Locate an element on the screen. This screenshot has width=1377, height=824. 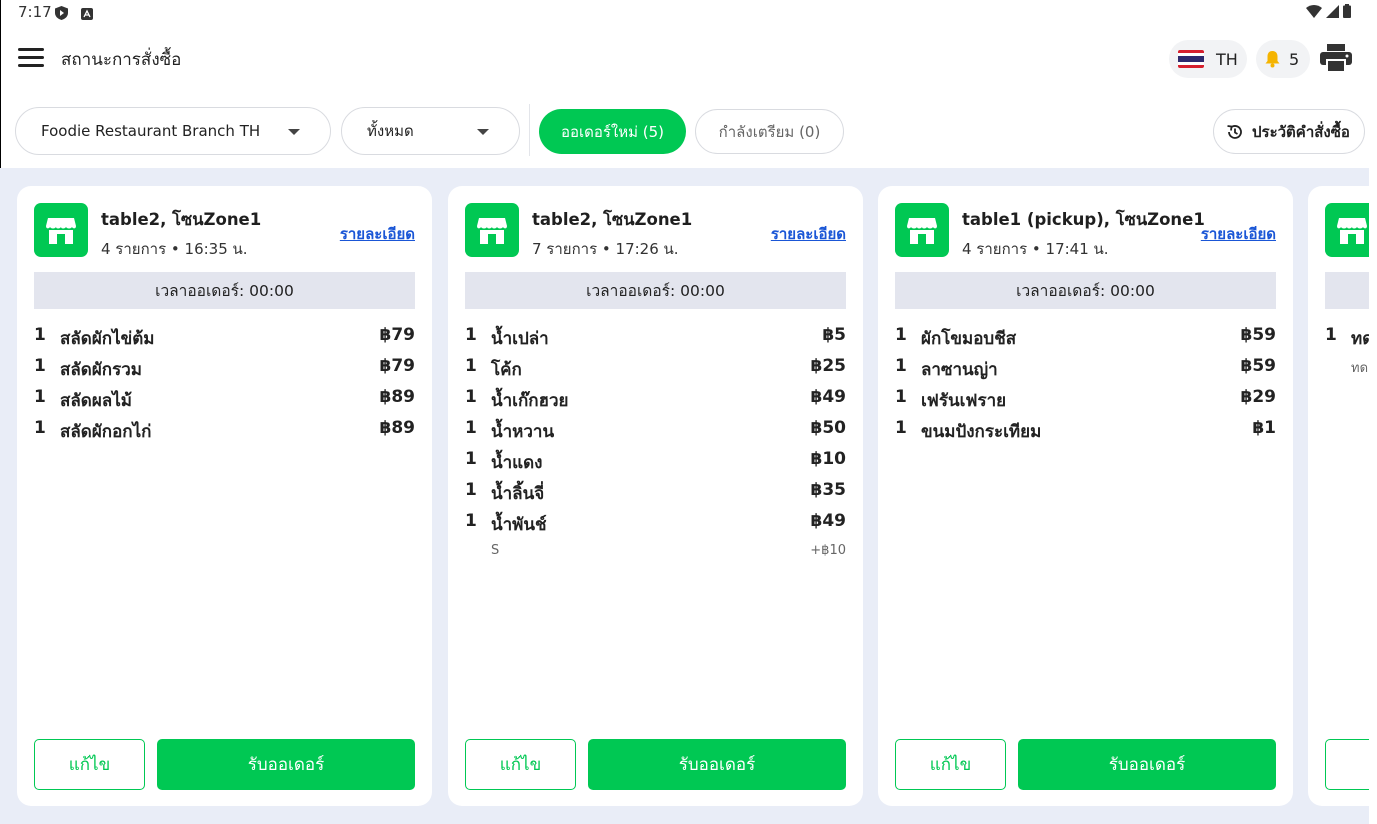
scope-select-value: ทั้งหมด is located at coordinates (390, 131).